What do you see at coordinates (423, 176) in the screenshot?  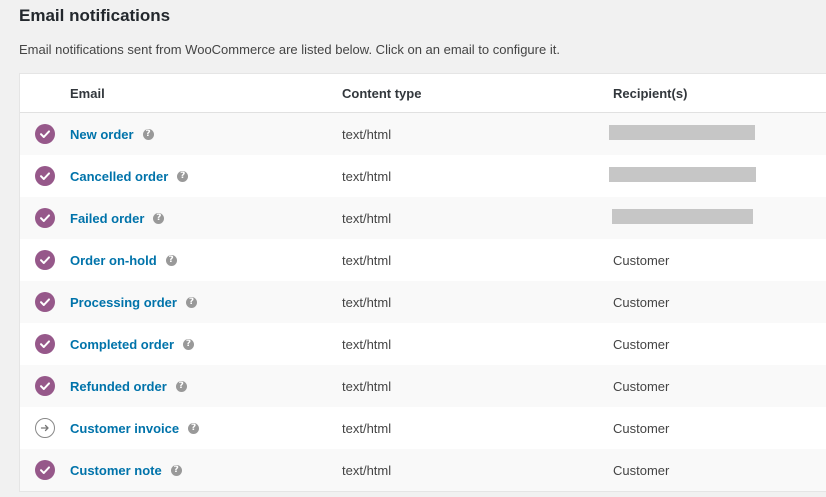 I see `table-row: Cancelled order? text/html` at bounding box center [423, 176].